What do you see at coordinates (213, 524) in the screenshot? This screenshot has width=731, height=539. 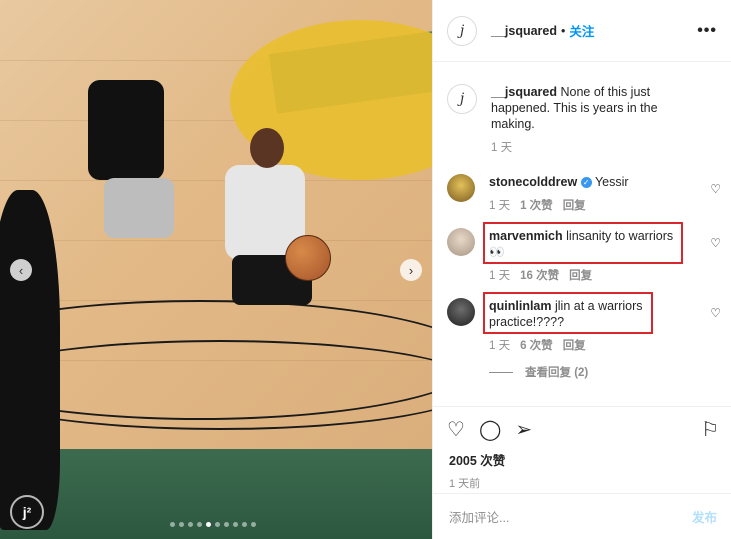 I see `carousel-dots` at bounding box center [213, 524].